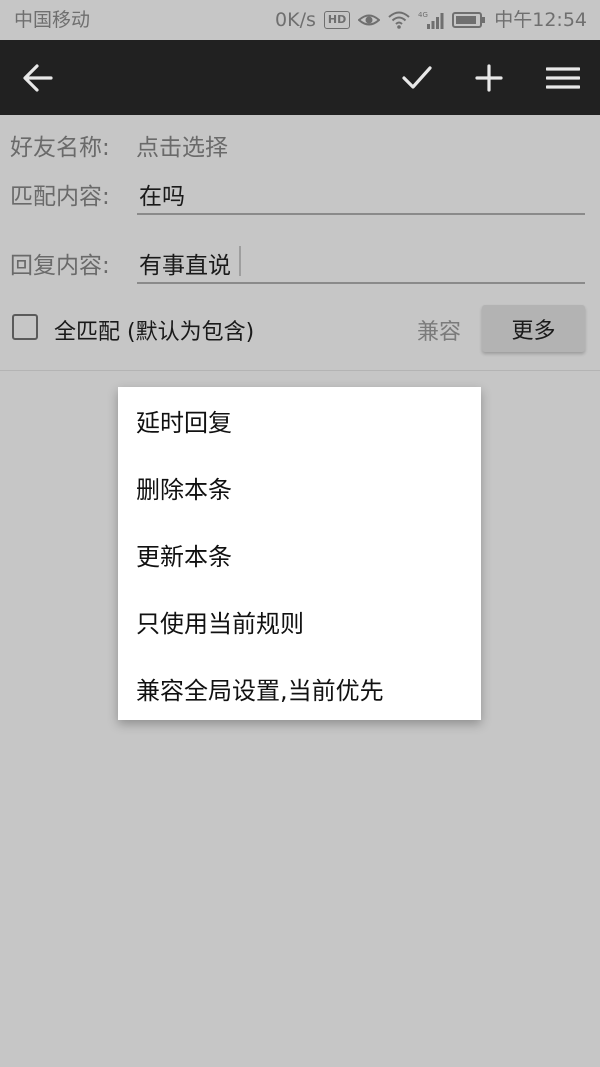 Image resolution: width=600 pixels, height=1067 pixels. What do you see at coordinates (300, 77) in the screenshot?
I see `toolbar` at bounding box center [300, 77].